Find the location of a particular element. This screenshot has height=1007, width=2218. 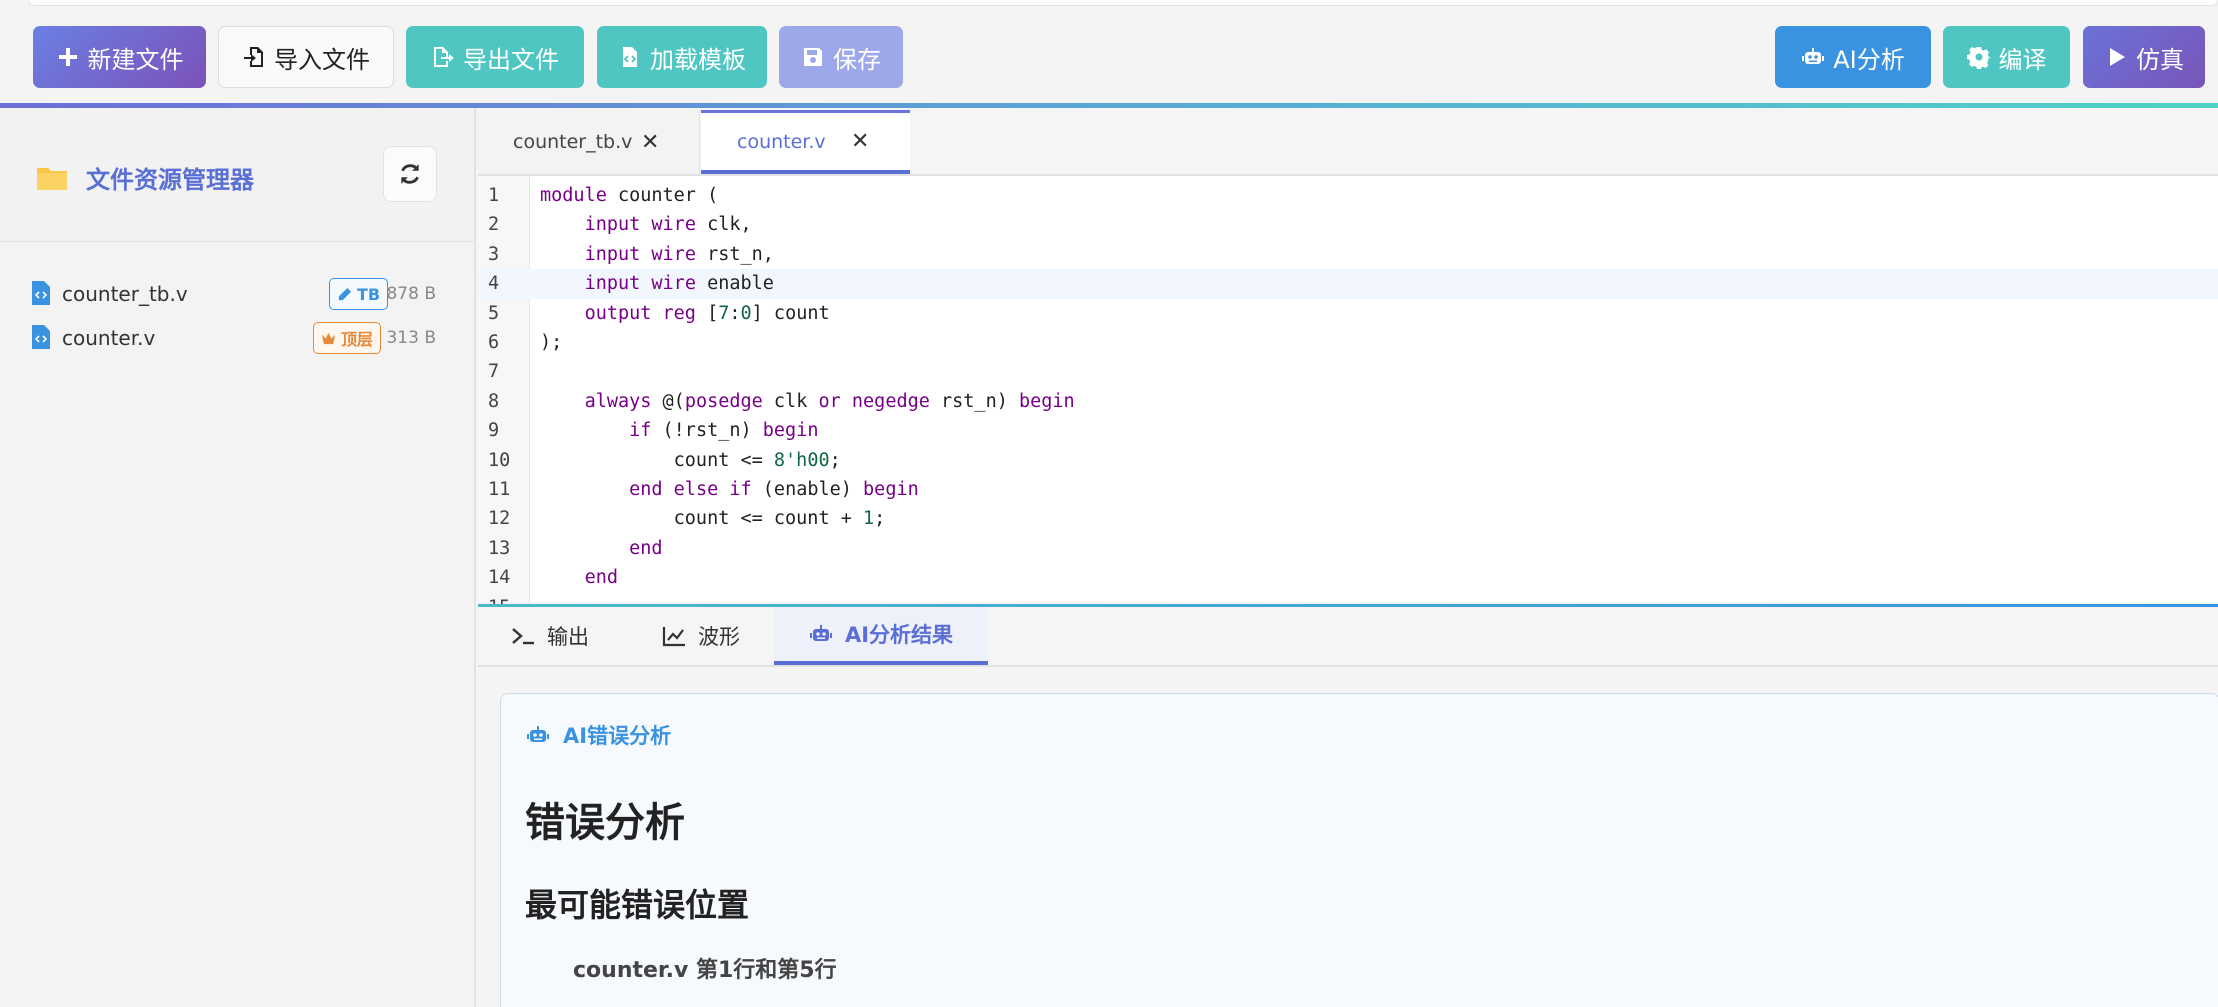

testbench-badge: TB is located at coordinates (359, 294).